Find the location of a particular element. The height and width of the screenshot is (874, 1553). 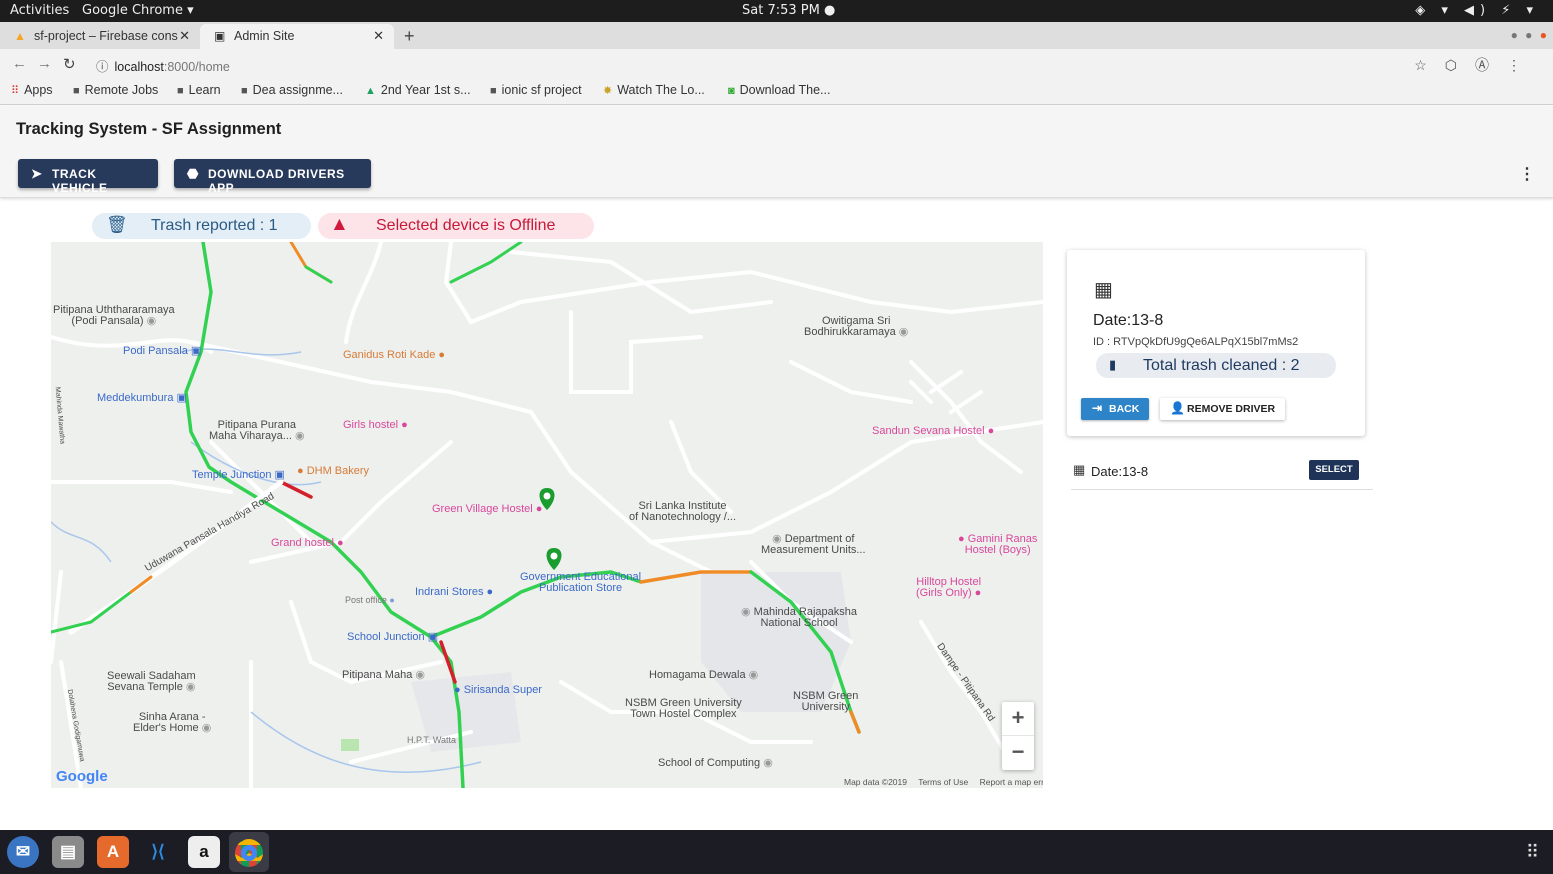

poi-label: Girls hostel ● is located at coordinates (375, 425).